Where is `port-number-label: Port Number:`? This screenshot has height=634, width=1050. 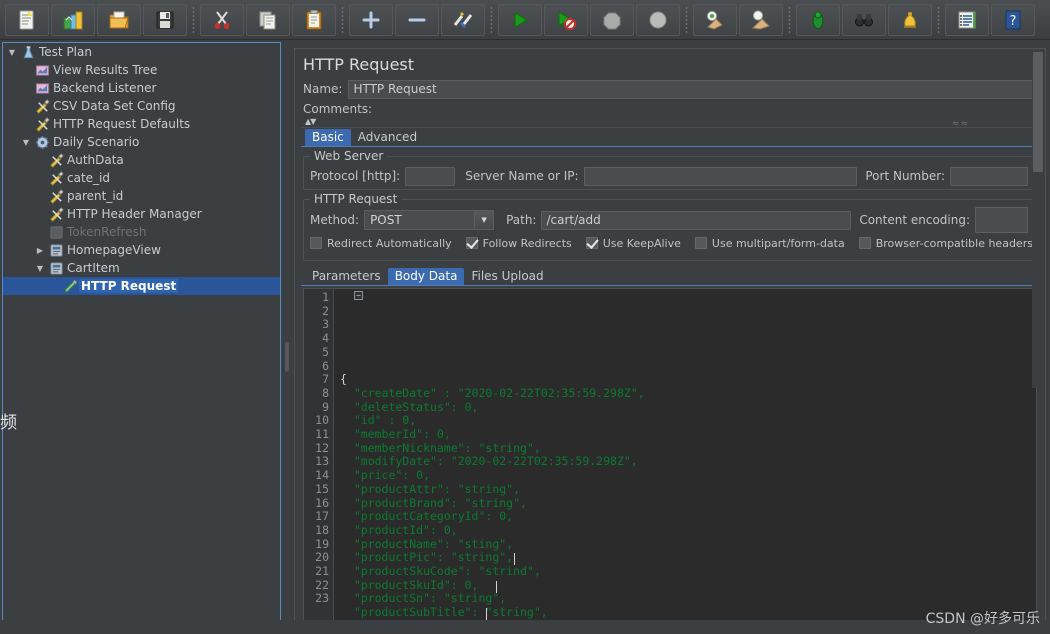
port-number-label: Port Number: is located at coordinates (905, 176).